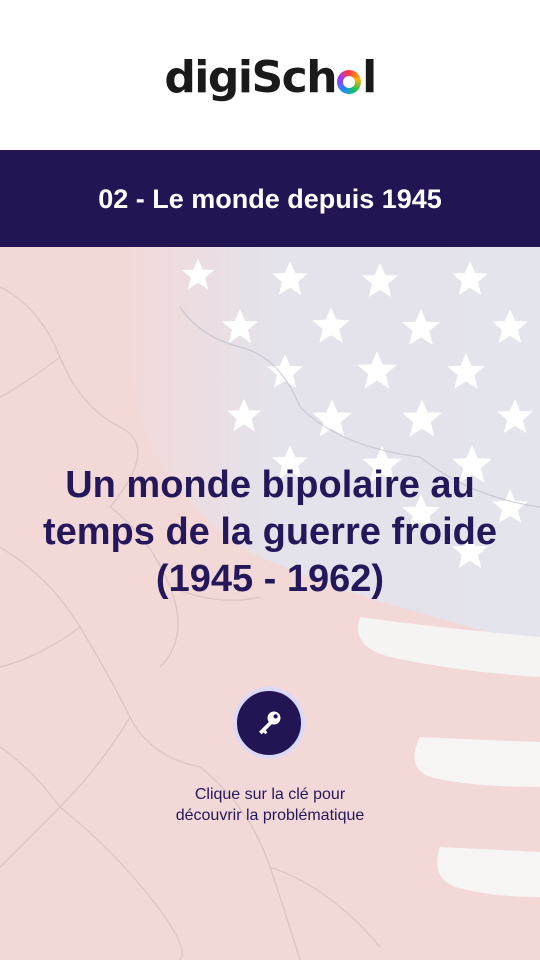 This screenshot has height=960, width=540. I want to click on lesson-title-line-2: temps de la guerre froide, so click(269, 532).